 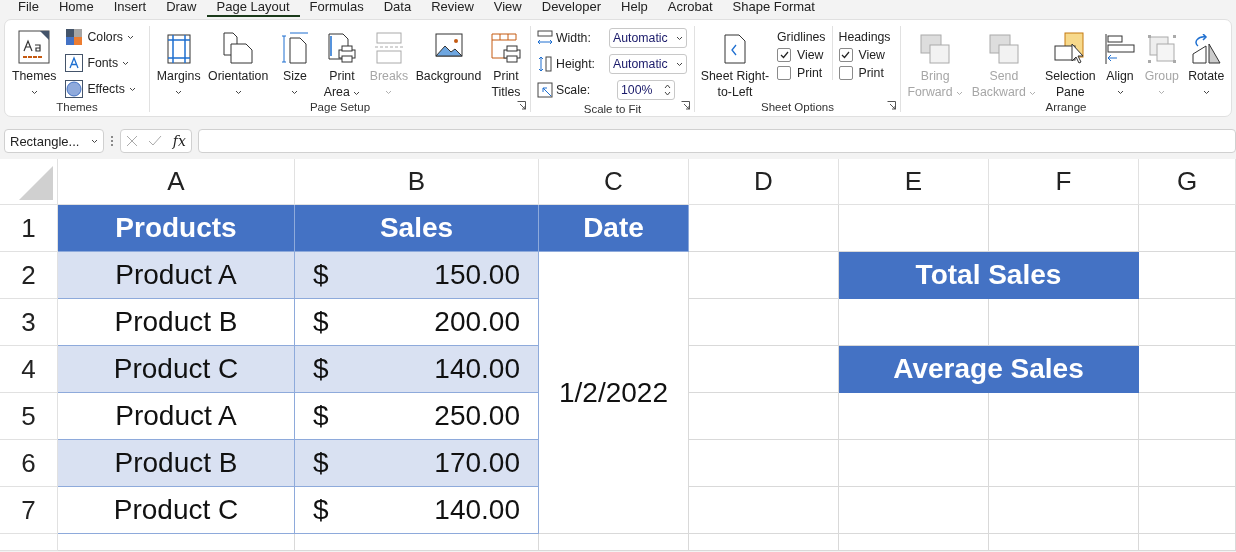 I want to click on row-header: 4, so click(x=29, y=369).